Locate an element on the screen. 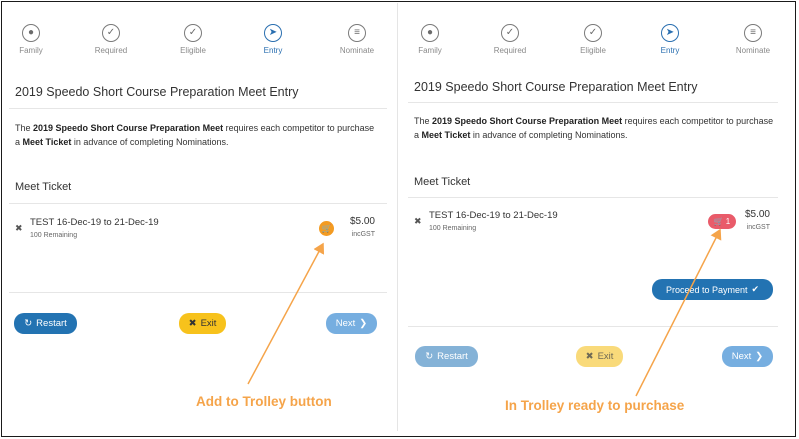 Image resolution: width=799 pixels, height=439 pixels. arrow-add-to-trolley is located at coordinates (286, 313).